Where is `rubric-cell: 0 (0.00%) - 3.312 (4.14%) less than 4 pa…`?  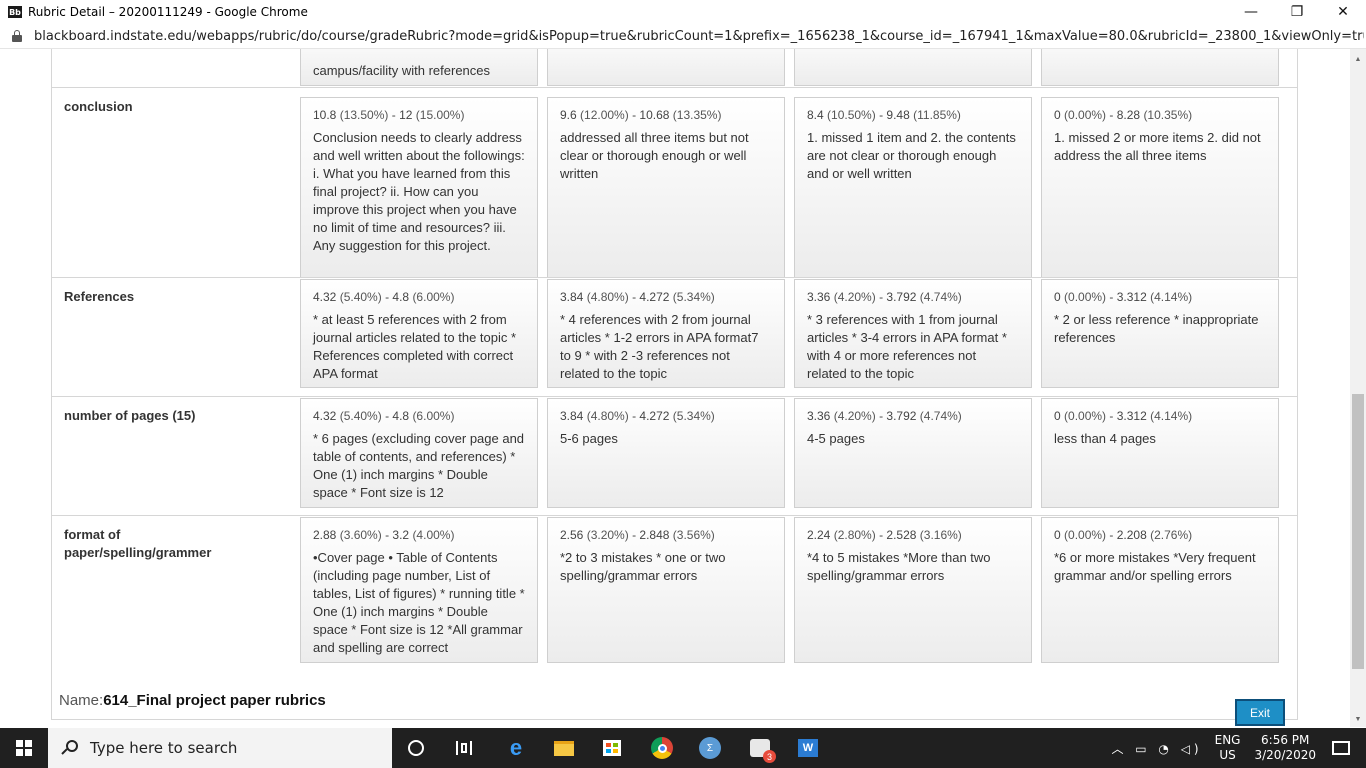
rubric-cell: 0 (0.00%) - 3.312 (4.14%) less than 4 pa… is located at coordinates (1160, 453).